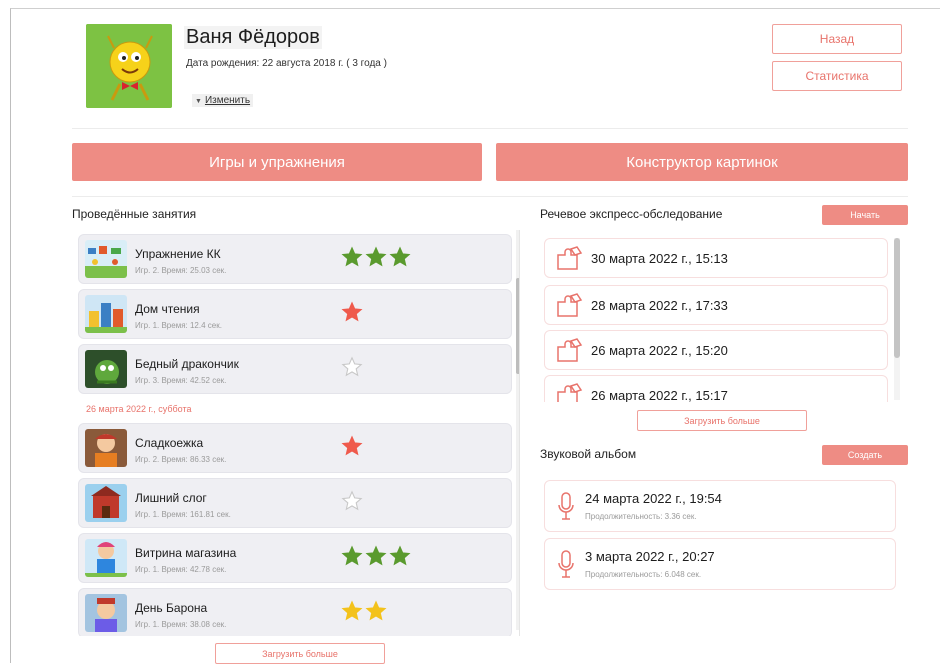  I want to click on back-button: Назад, so click(837, 39).